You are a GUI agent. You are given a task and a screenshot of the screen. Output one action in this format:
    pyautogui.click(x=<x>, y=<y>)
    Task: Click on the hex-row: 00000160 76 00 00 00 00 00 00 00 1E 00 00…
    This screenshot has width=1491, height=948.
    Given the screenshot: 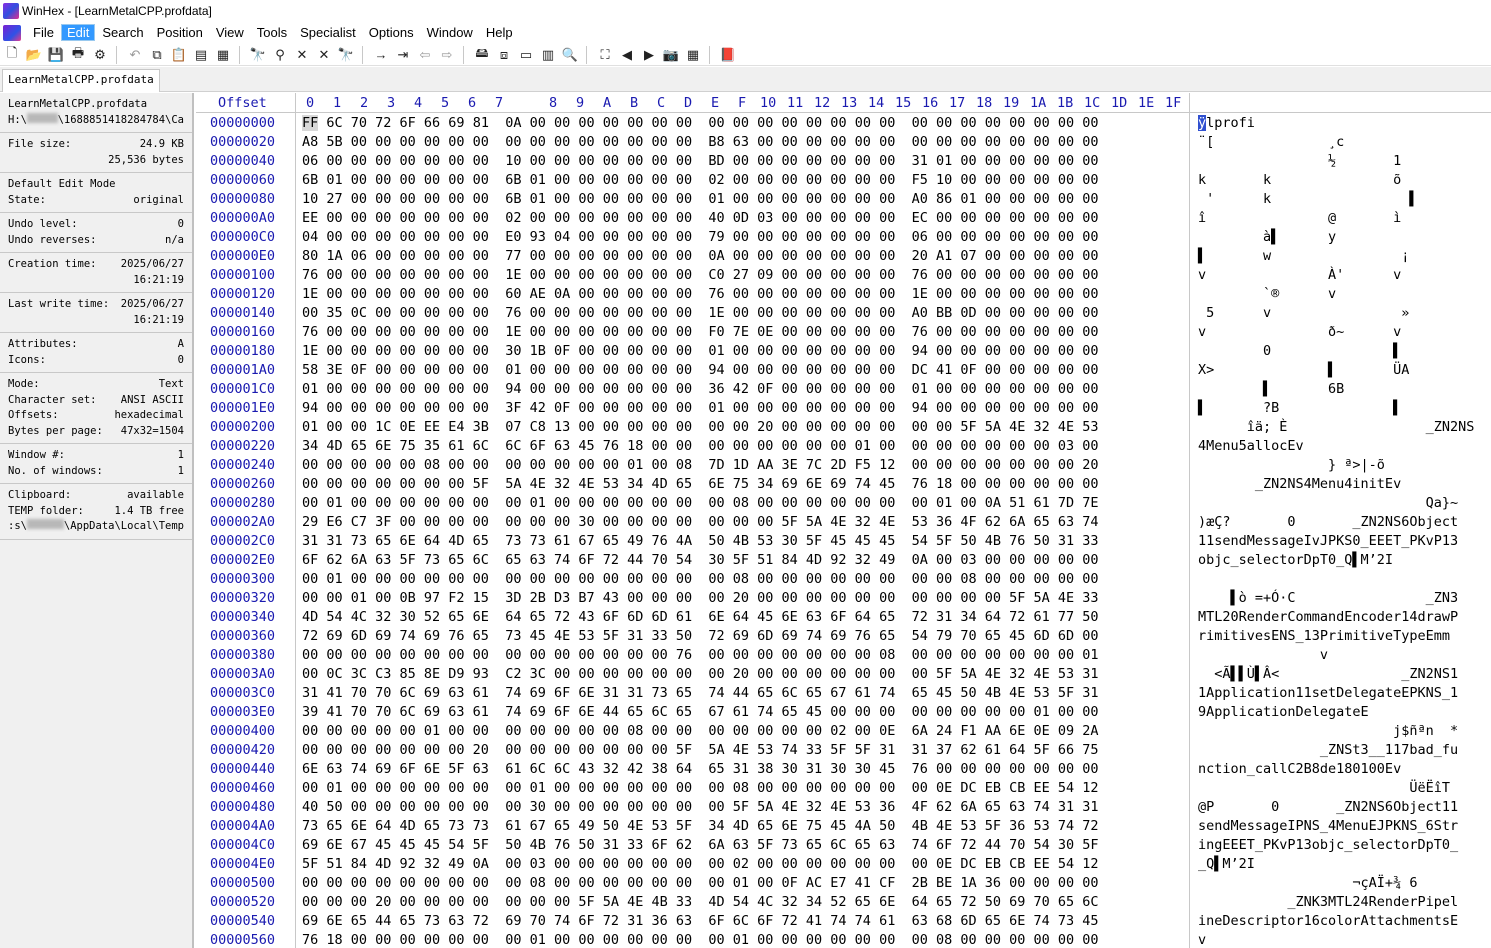 What is the action you would take?
    pyautogui.click(x=843, y=331)
    